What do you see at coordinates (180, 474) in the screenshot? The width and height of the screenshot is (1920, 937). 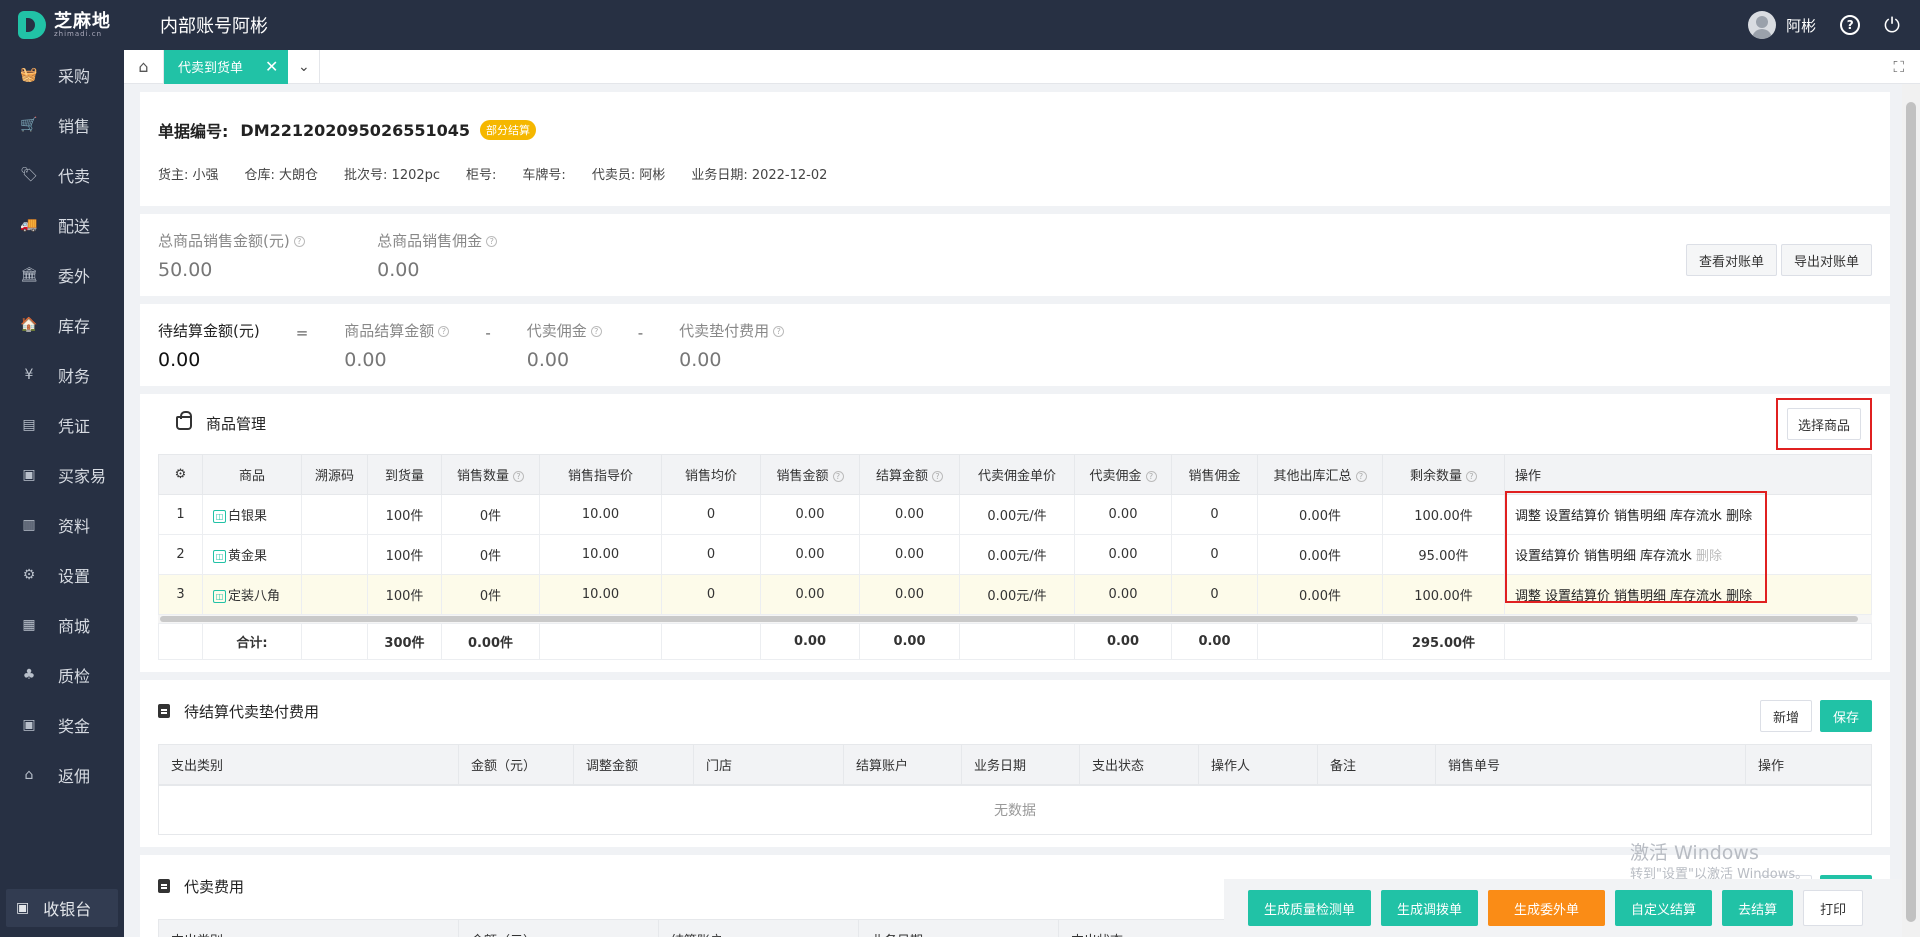 I see `column-settings-icon: ⚙` at bounding box center [180, 474].